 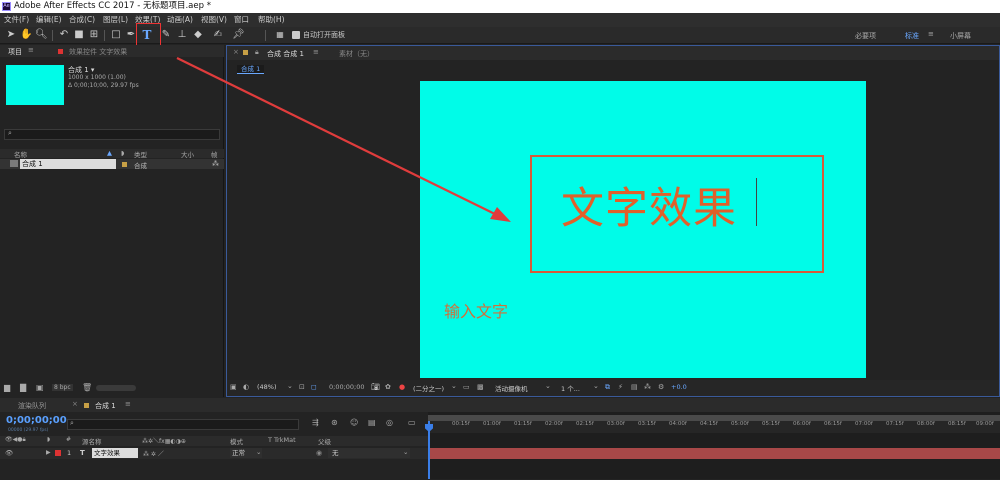 What do you see at coordinates (428, 388) in the screenshot?
I see `resolution-select: (二分之一)` at bounding box center [428, 388].